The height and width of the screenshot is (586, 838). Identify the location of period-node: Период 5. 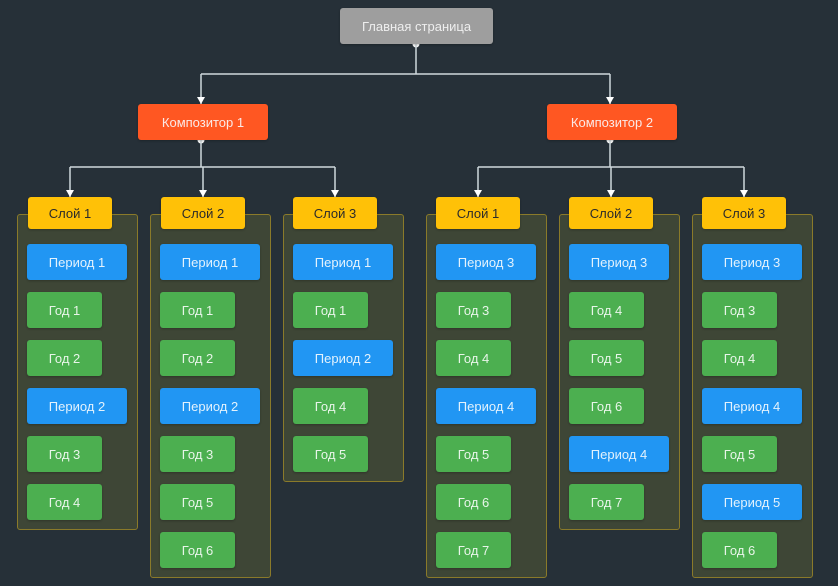
(752, 502).